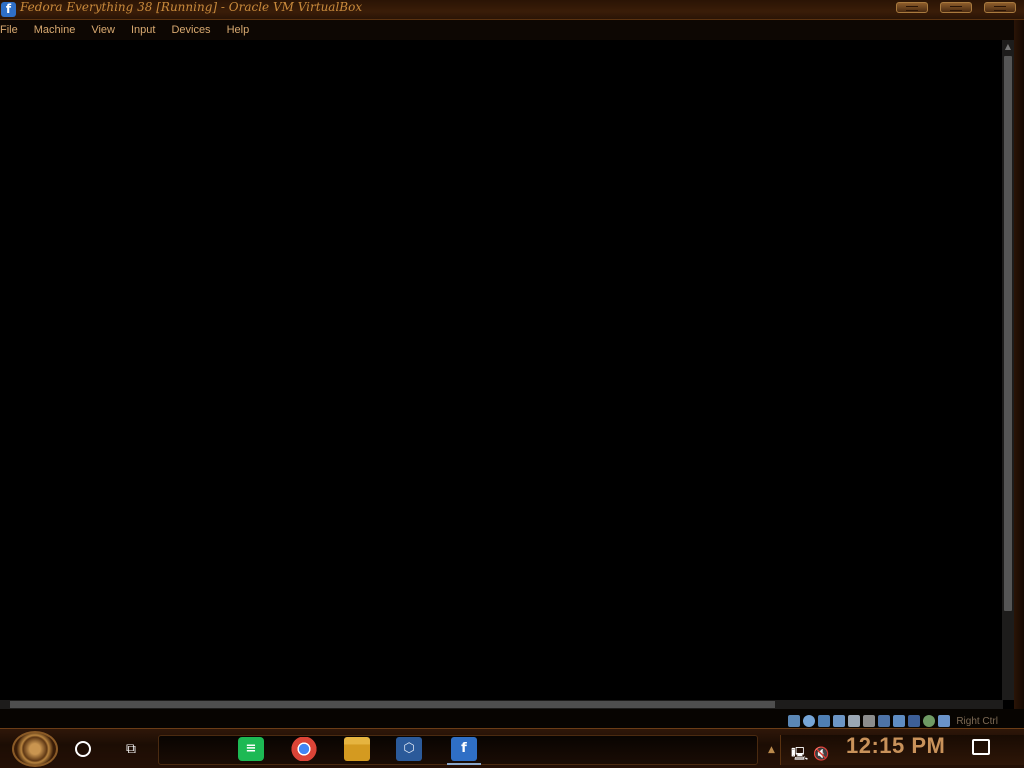  I want to click on spotify-icon: ≡, so click(251, 749).